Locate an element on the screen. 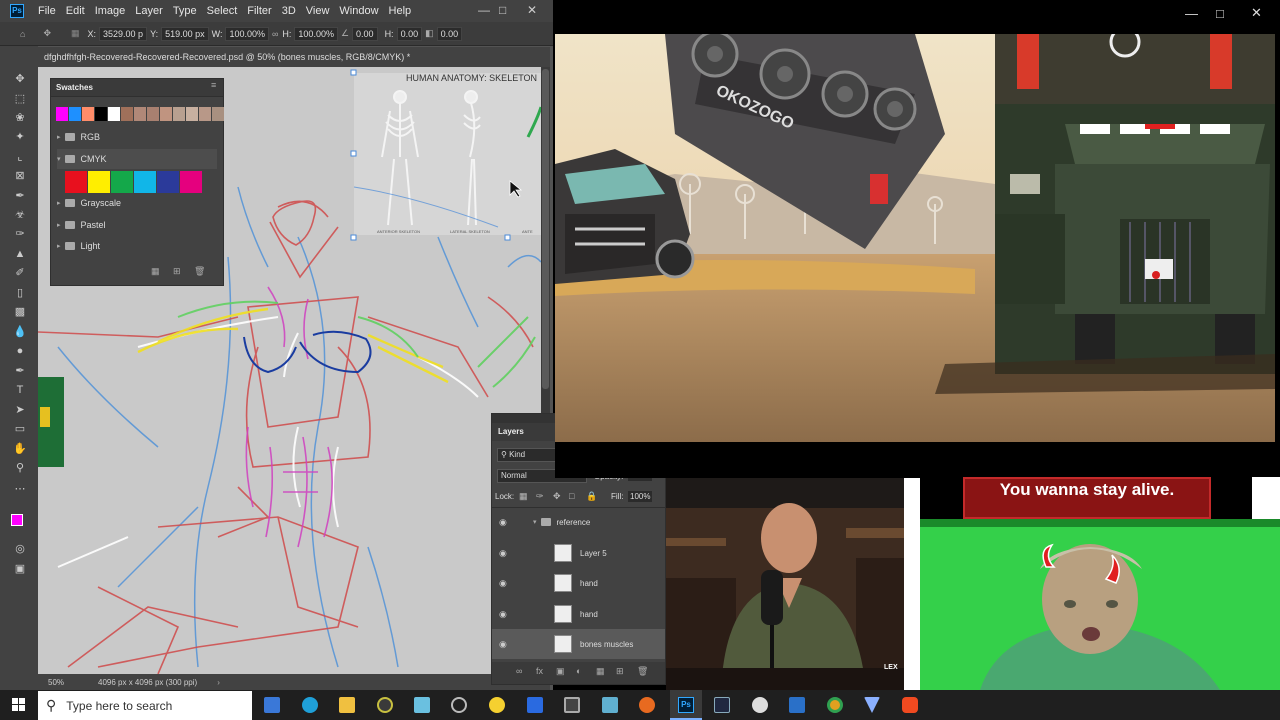  frame-tool-icon: ⊠ is located at coordinates (20, 176).